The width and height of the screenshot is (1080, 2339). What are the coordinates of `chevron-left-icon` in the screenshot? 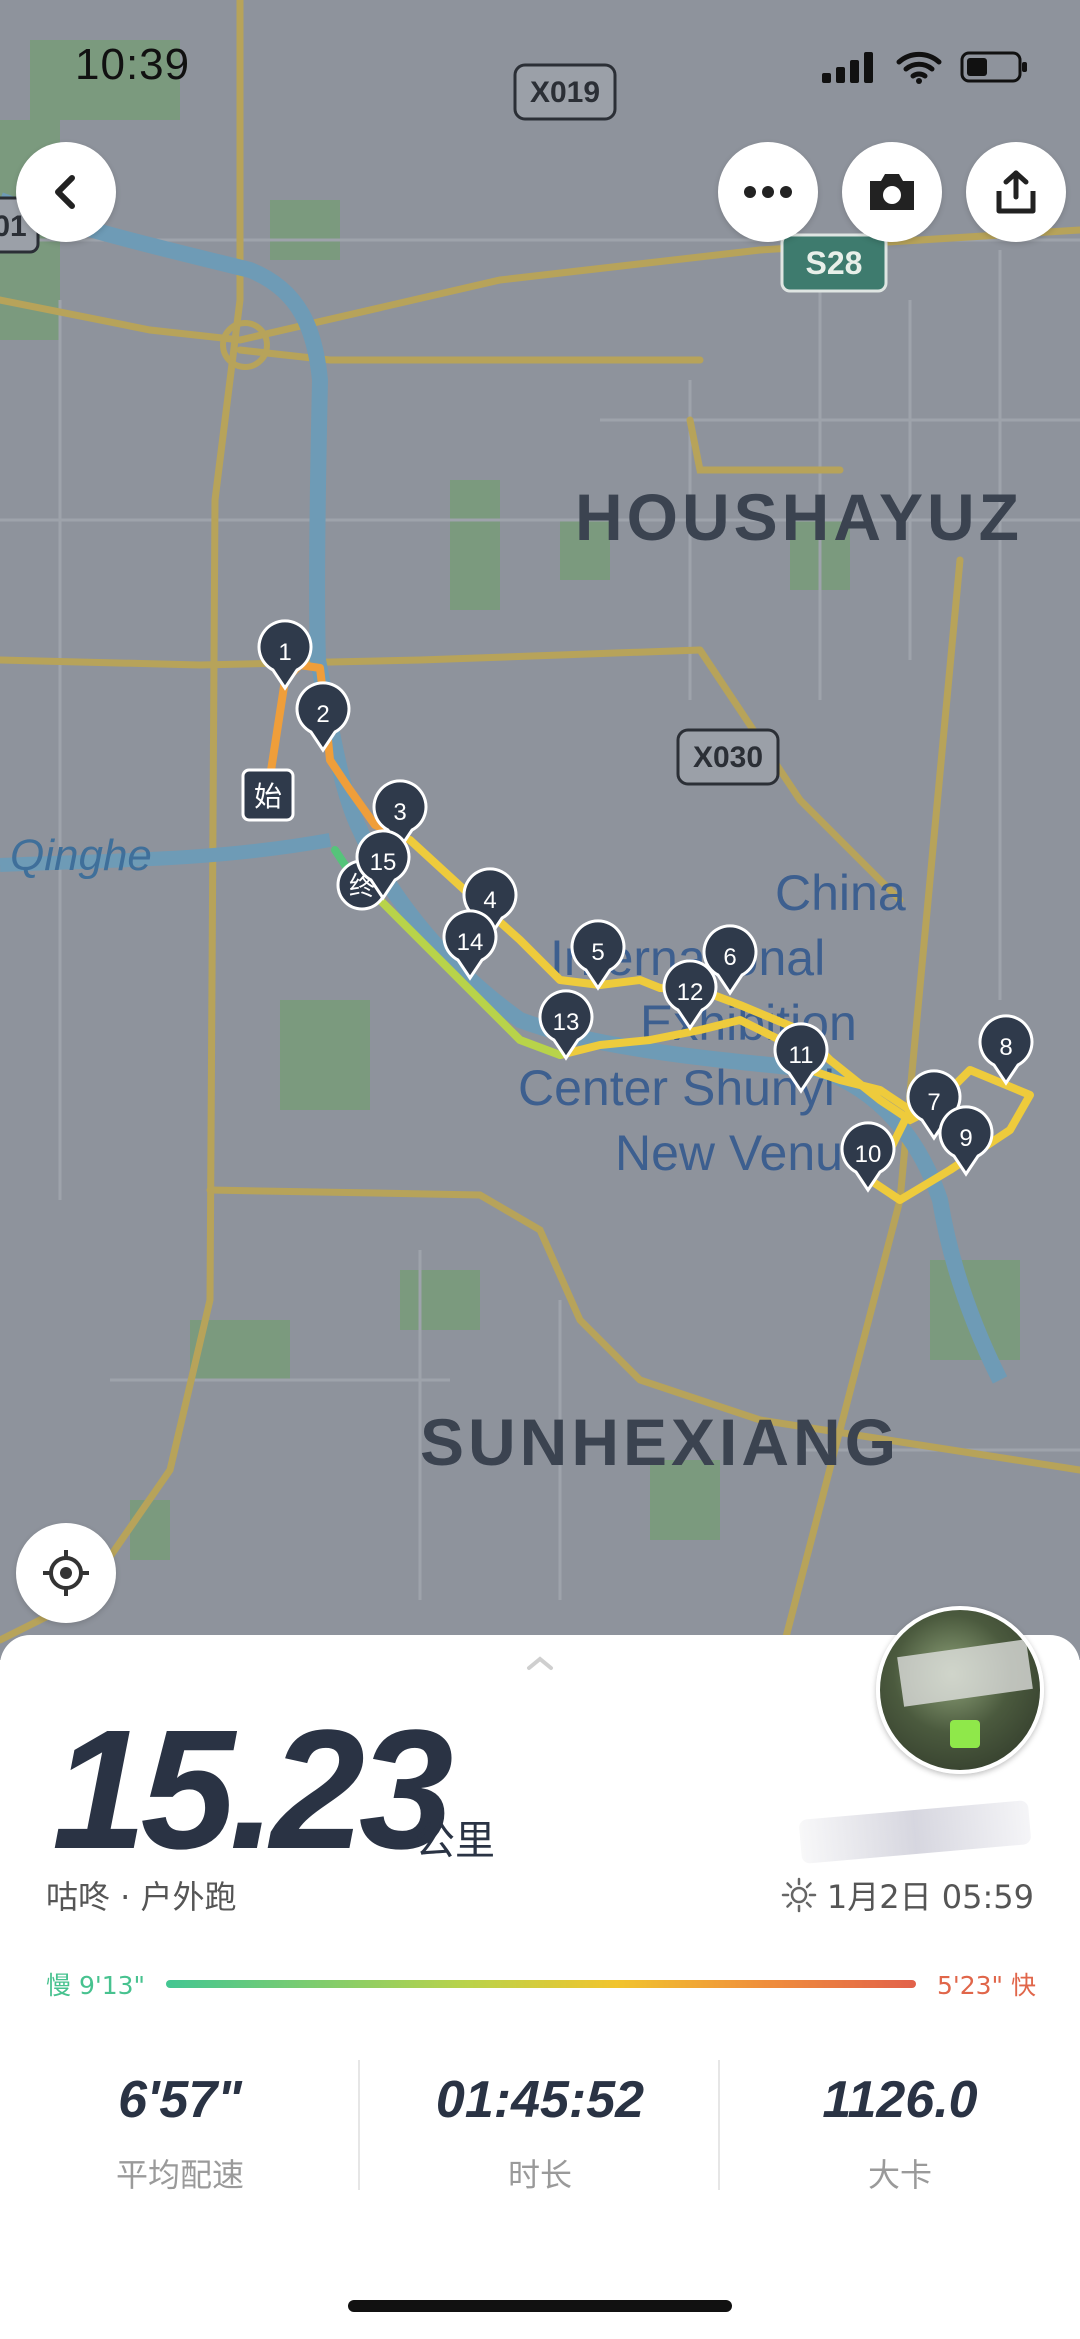 It's located at (65, 192).